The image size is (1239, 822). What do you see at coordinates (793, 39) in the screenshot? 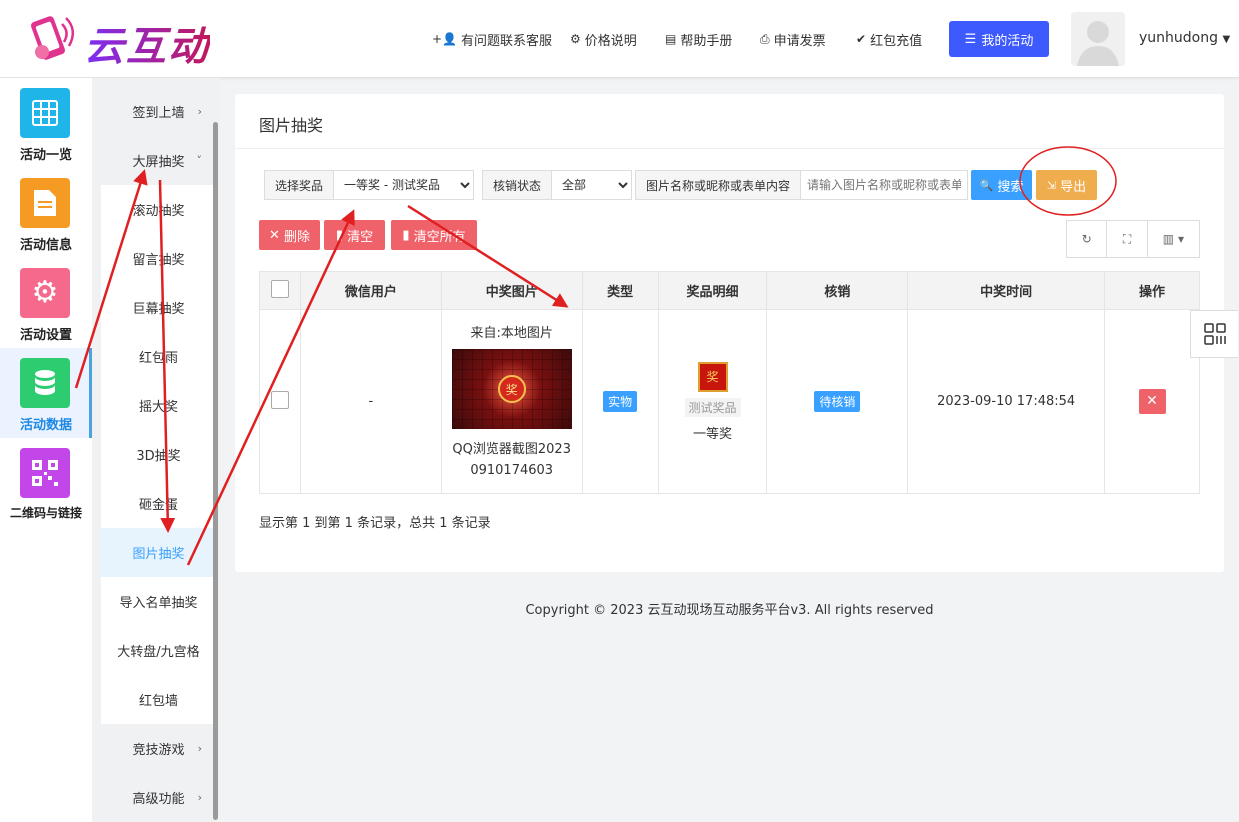
I see `invoice-link: ⎙ 申请发票` at bounding box center [793, 39].